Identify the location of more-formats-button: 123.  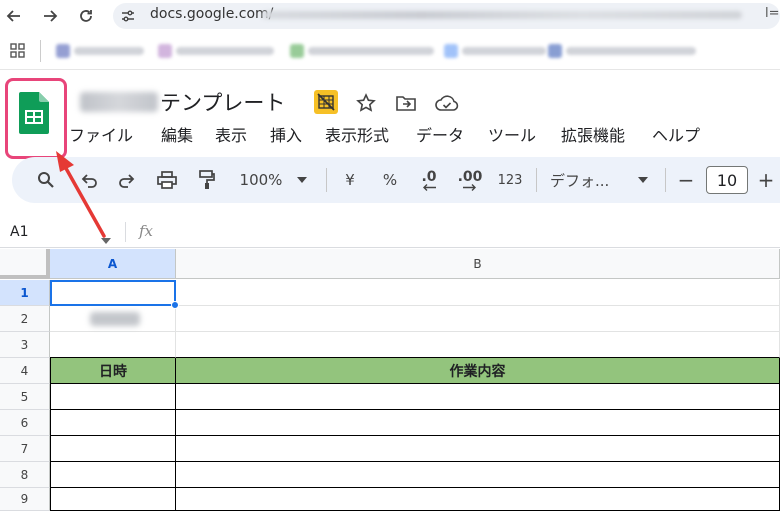
(510, 180).